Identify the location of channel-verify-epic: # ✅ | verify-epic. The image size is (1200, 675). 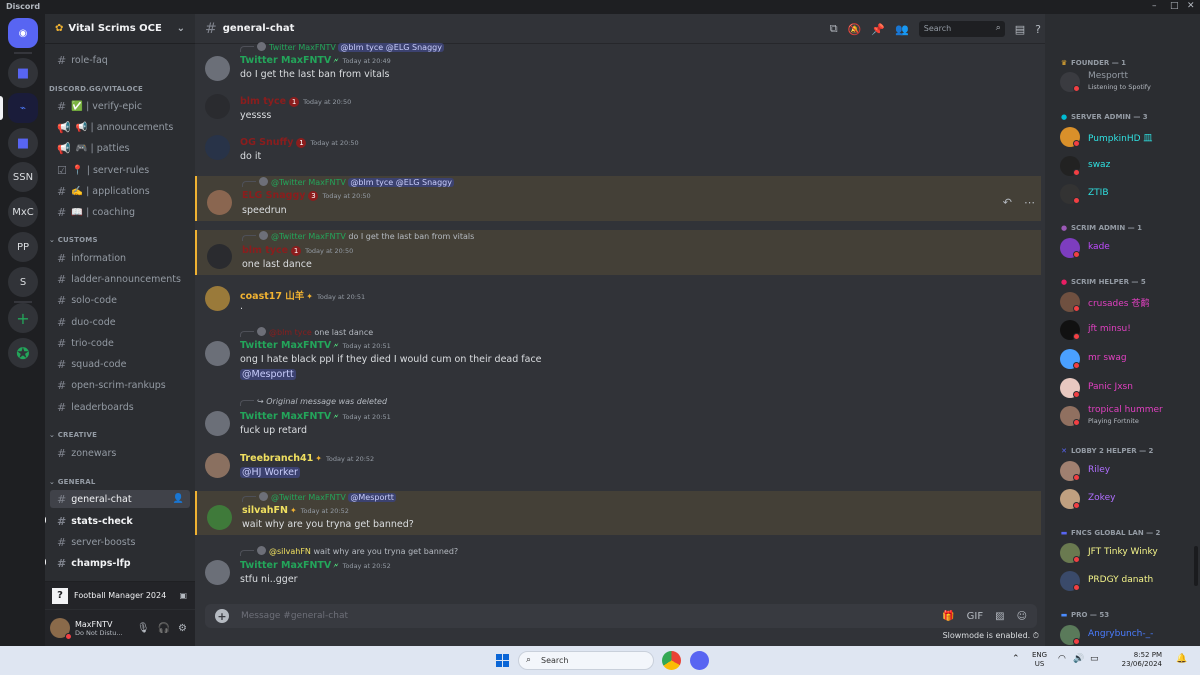
(120, 106).